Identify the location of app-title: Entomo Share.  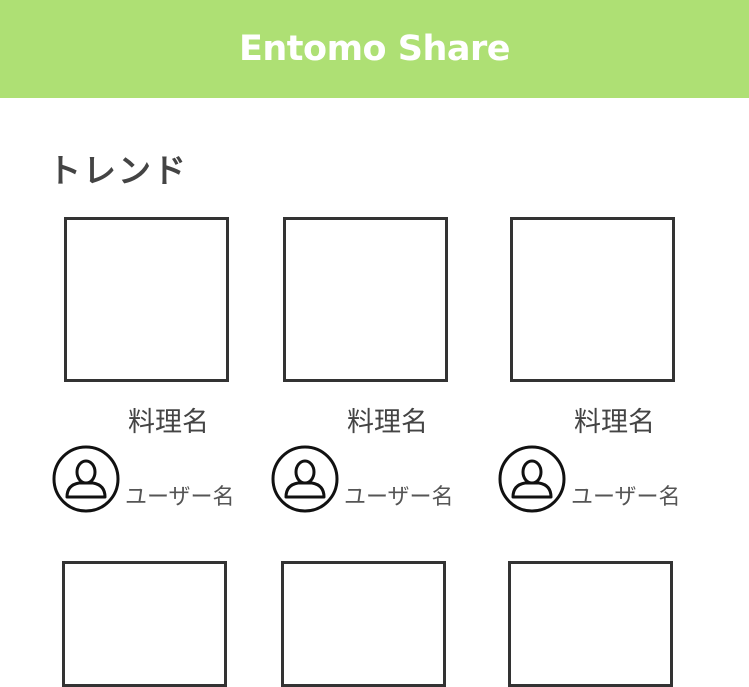
(374, 49).